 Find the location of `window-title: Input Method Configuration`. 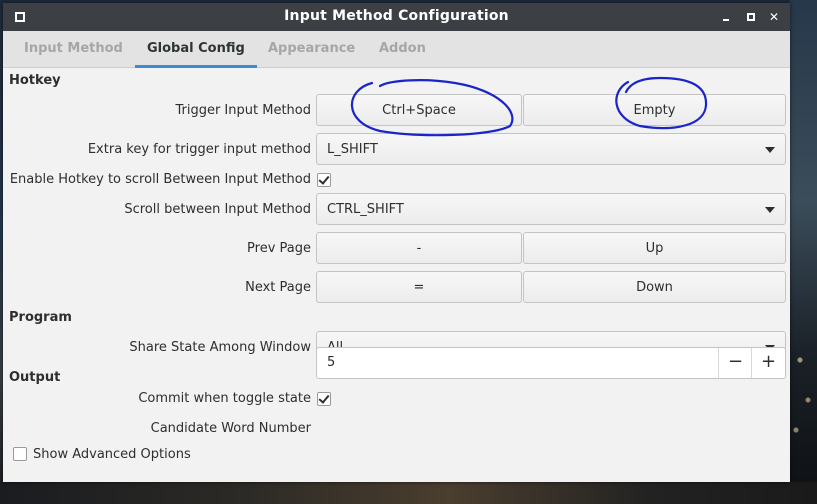

window-title: Input Method Configuration is located at coordinates (396, 16).